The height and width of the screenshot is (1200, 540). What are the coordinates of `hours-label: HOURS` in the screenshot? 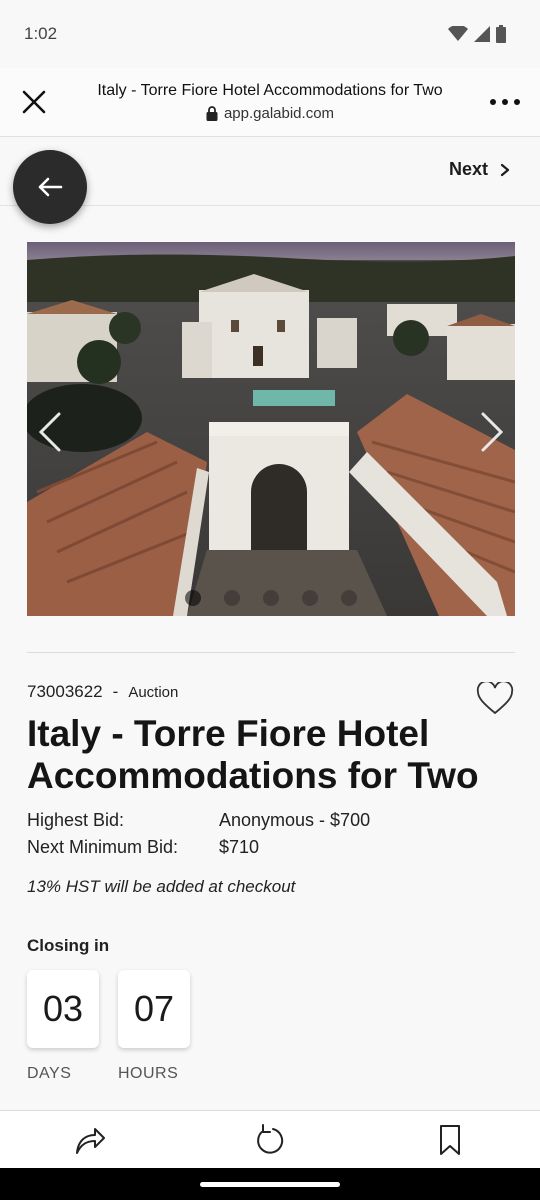 It's located at (148, 1073).